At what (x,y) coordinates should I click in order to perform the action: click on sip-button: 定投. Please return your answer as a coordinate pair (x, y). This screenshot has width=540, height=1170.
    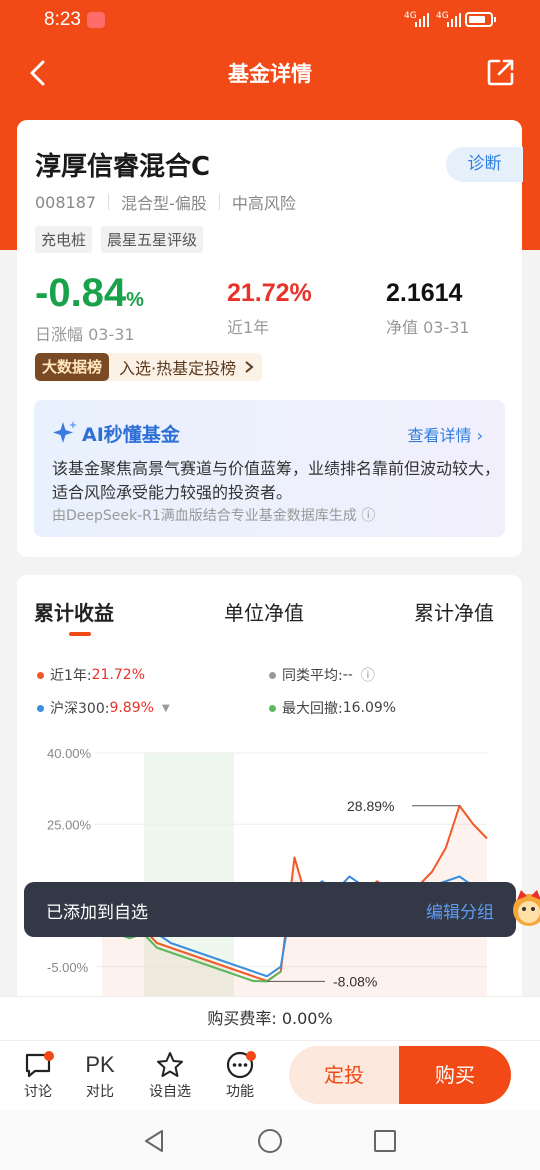
    Looking at the image, I should click on (344, 1075).